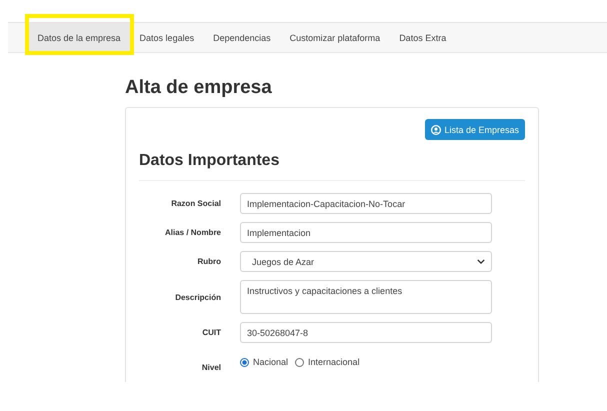  I want to click on text-area: Instructivos y capacitaciones a clientes, so click(366, 297).